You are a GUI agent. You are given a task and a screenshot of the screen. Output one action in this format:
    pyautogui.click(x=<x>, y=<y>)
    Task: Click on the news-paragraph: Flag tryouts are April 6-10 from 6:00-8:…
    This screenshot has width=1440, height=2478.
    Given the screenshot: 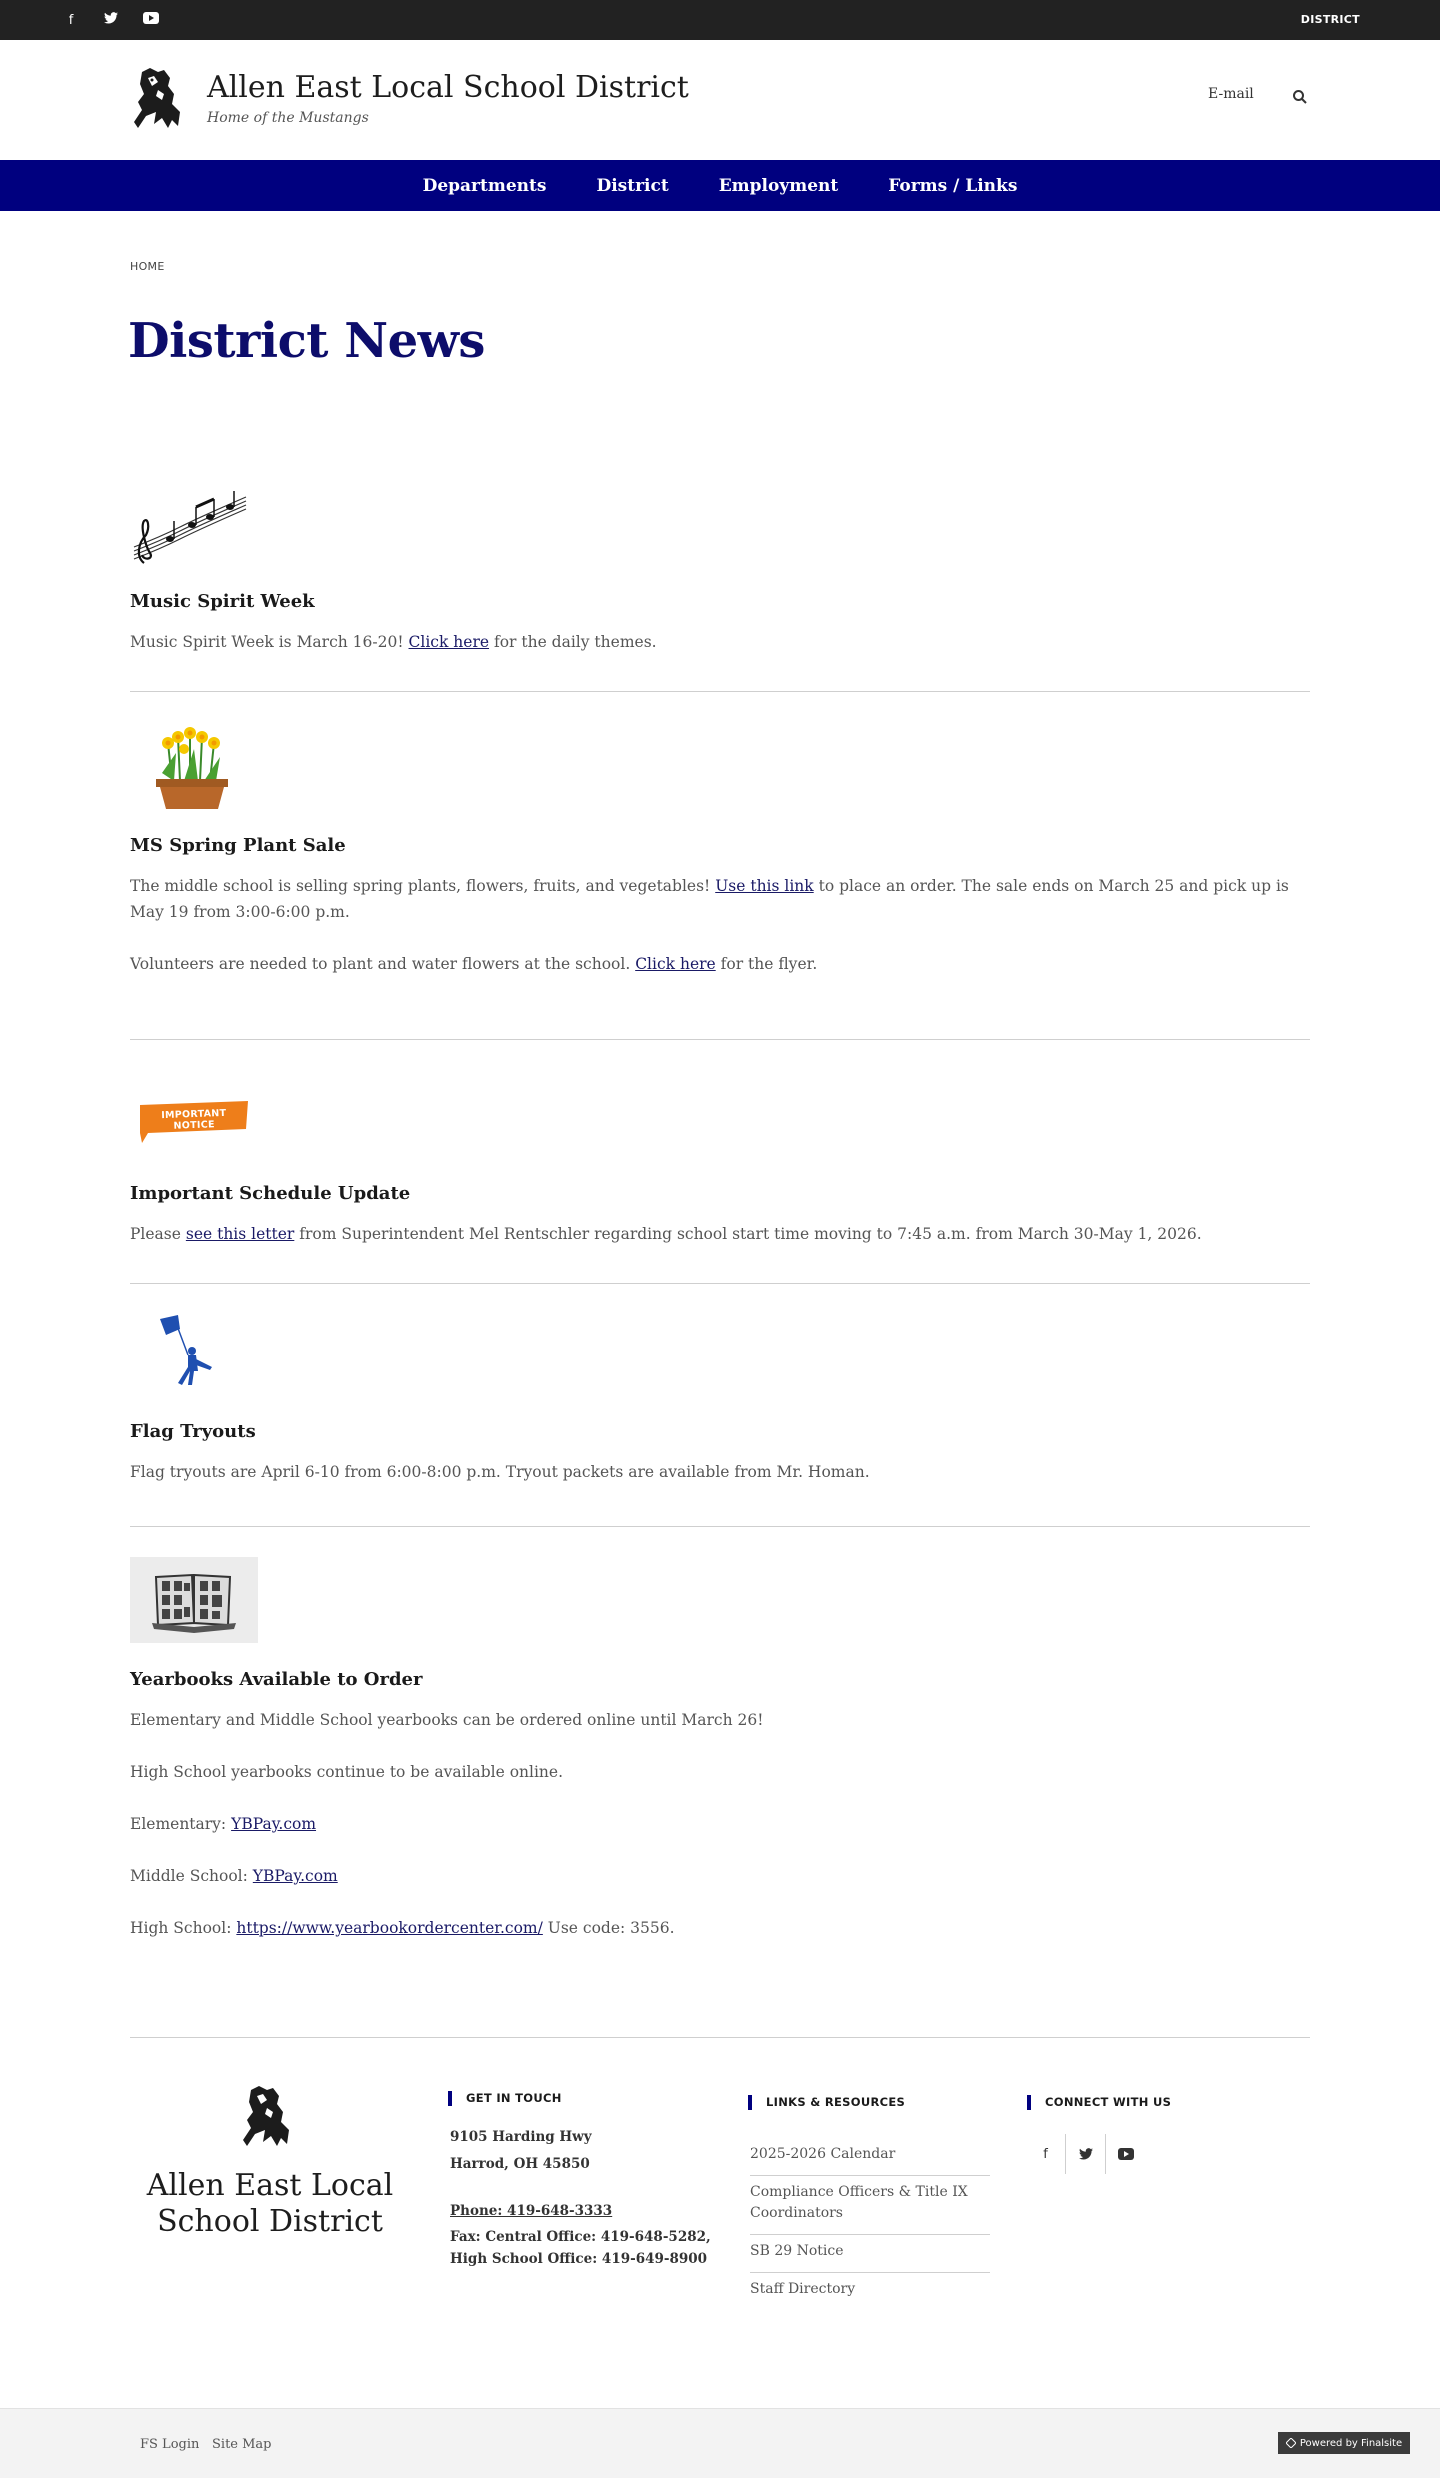 What is the action you would take?
    pyautogui.click(x=720, y=1472)
    